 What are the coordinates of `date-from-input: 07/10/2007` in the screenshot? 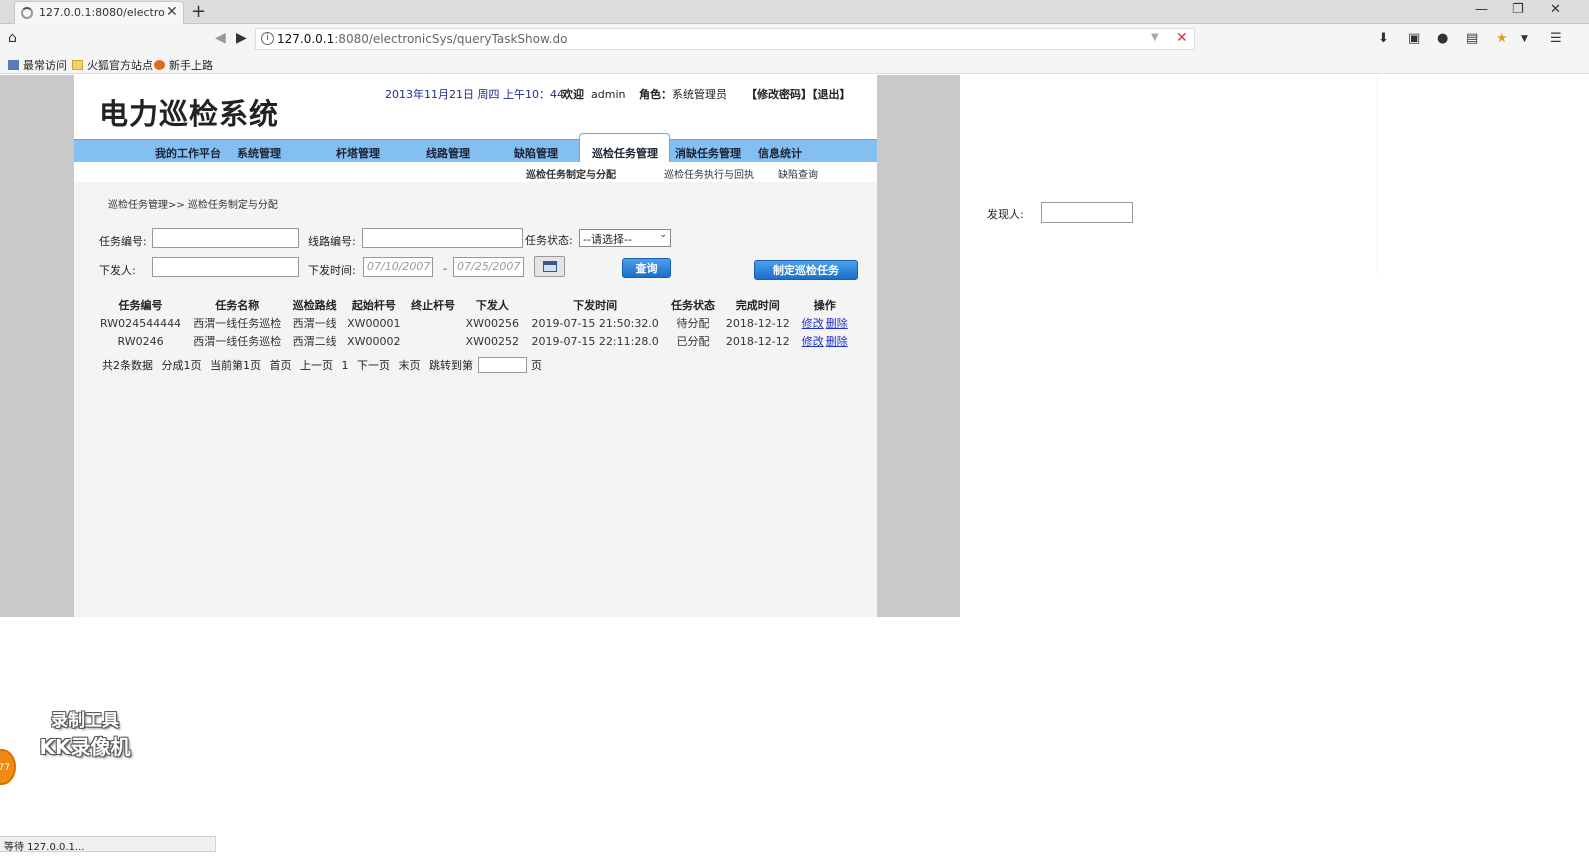 It's located at (398, 267).